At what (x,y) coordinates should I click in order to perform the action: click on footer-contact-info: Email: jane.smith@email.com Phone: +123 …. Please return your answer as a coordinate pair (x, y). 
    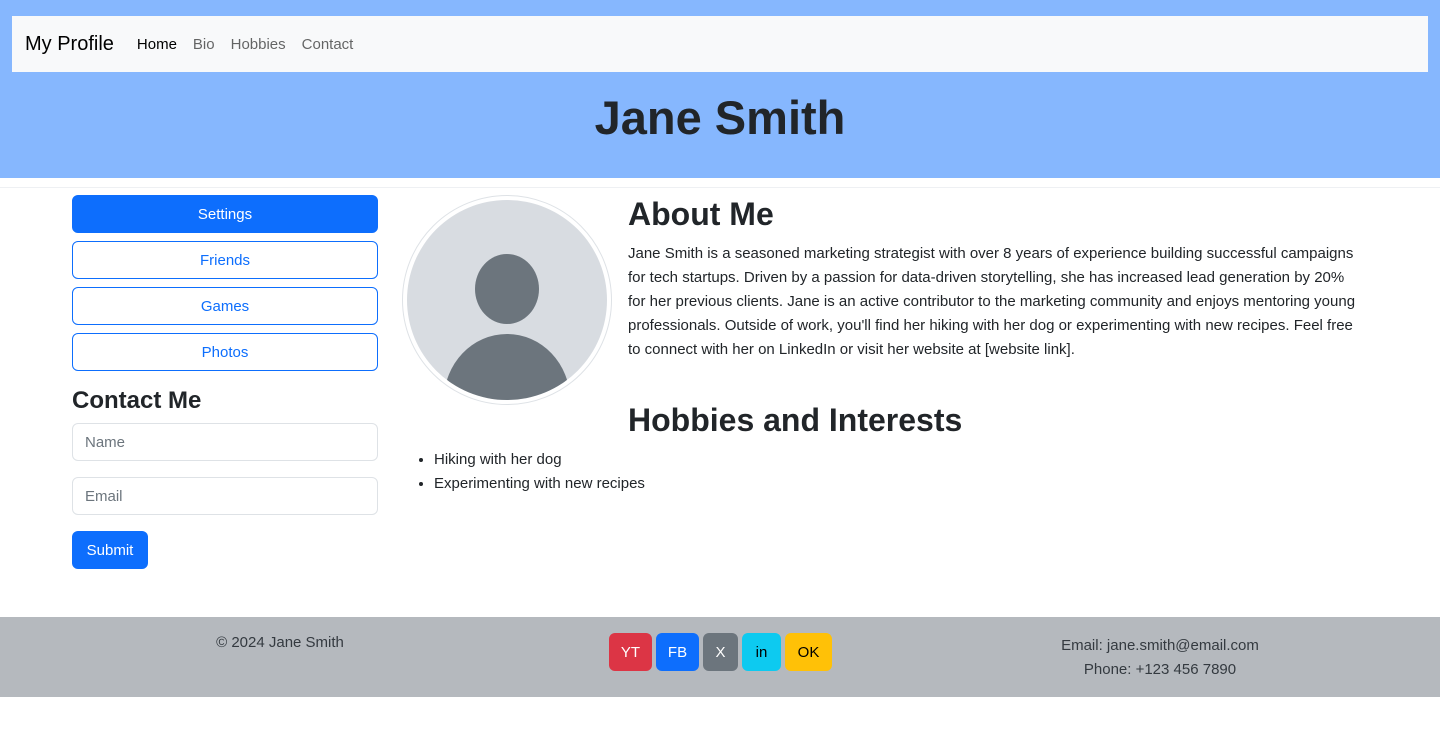
    Looking at the image, I should click on (1160, 658).